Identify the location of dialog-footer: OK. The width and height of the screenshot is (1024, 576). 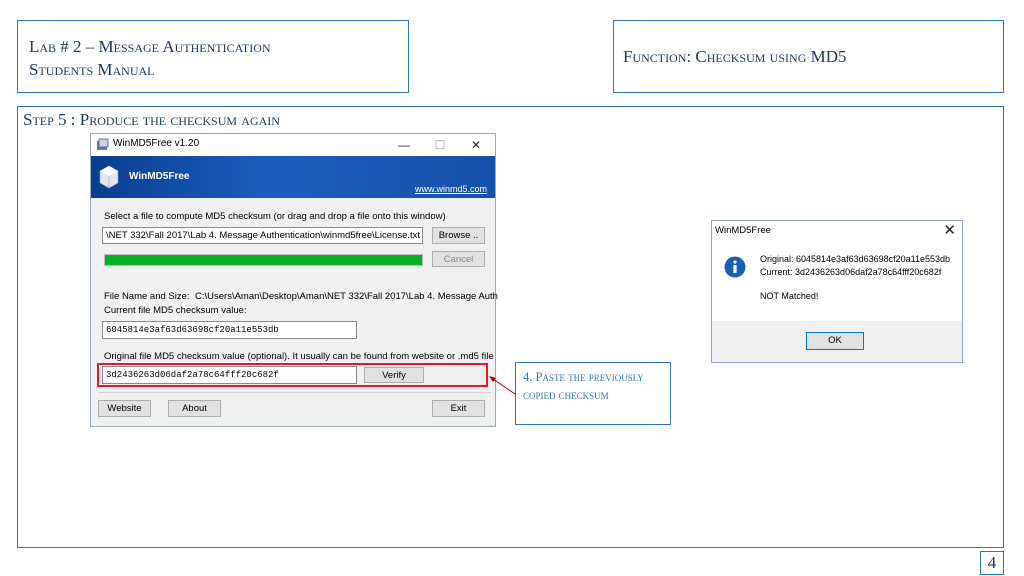
(837, 341).